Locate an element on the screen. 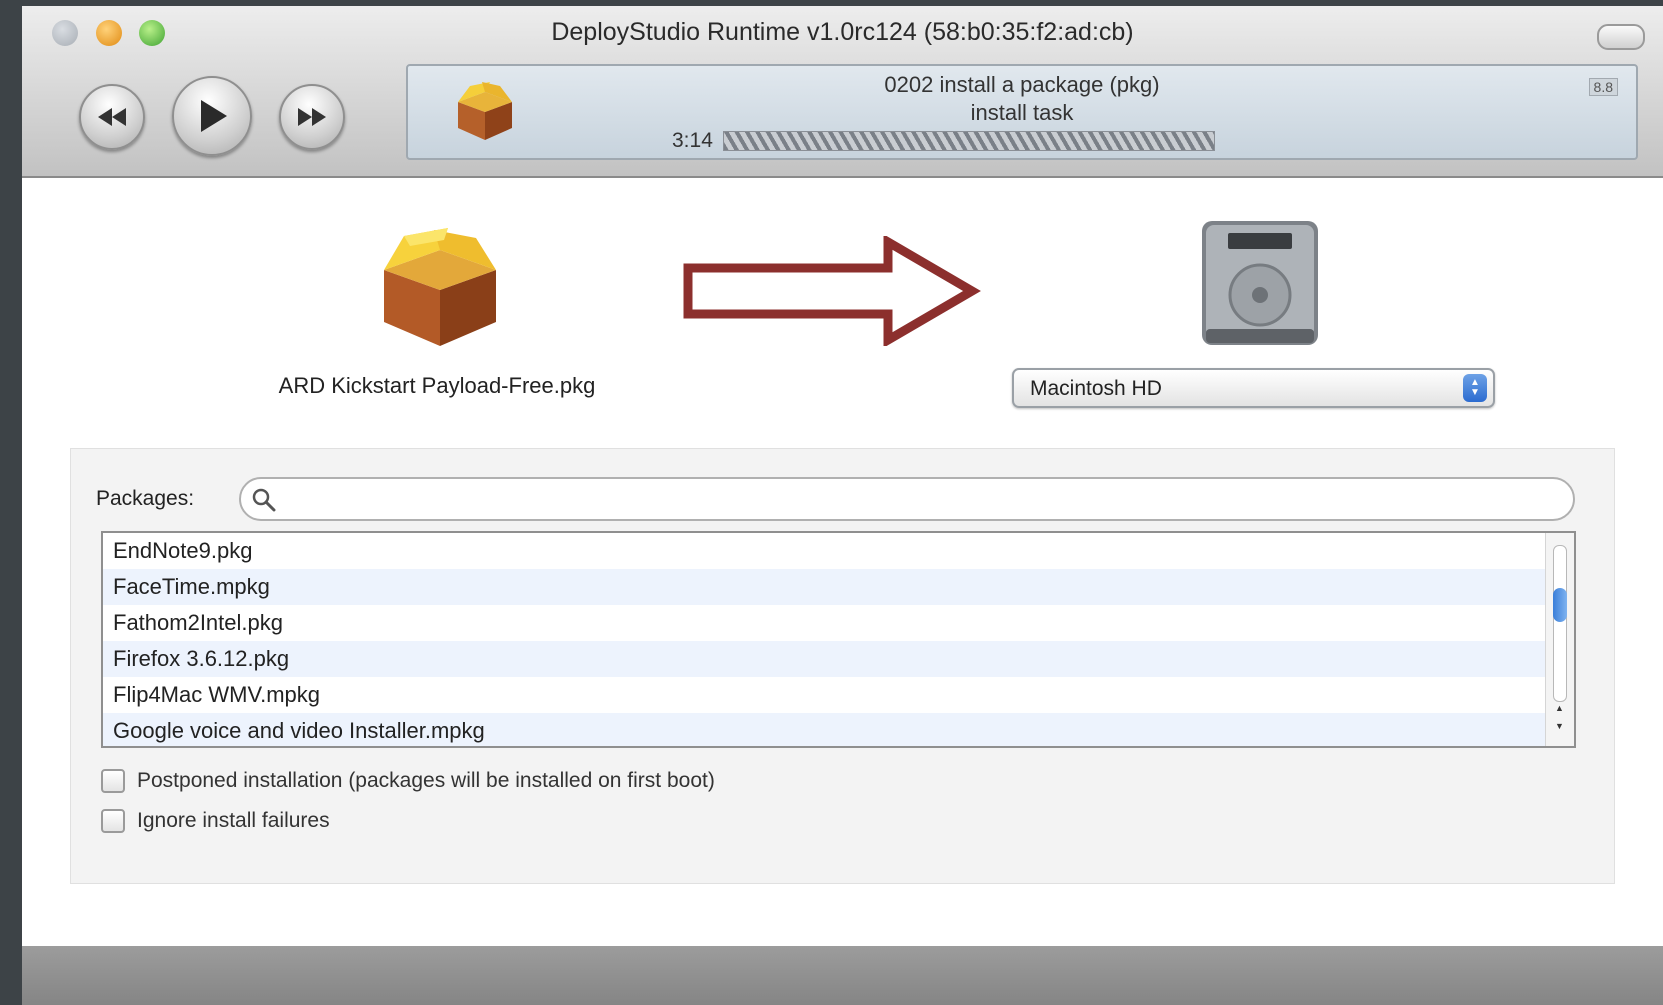 This screenshot has height=1005, width=1663. package-box-icon is located at coordinates (440, 287).